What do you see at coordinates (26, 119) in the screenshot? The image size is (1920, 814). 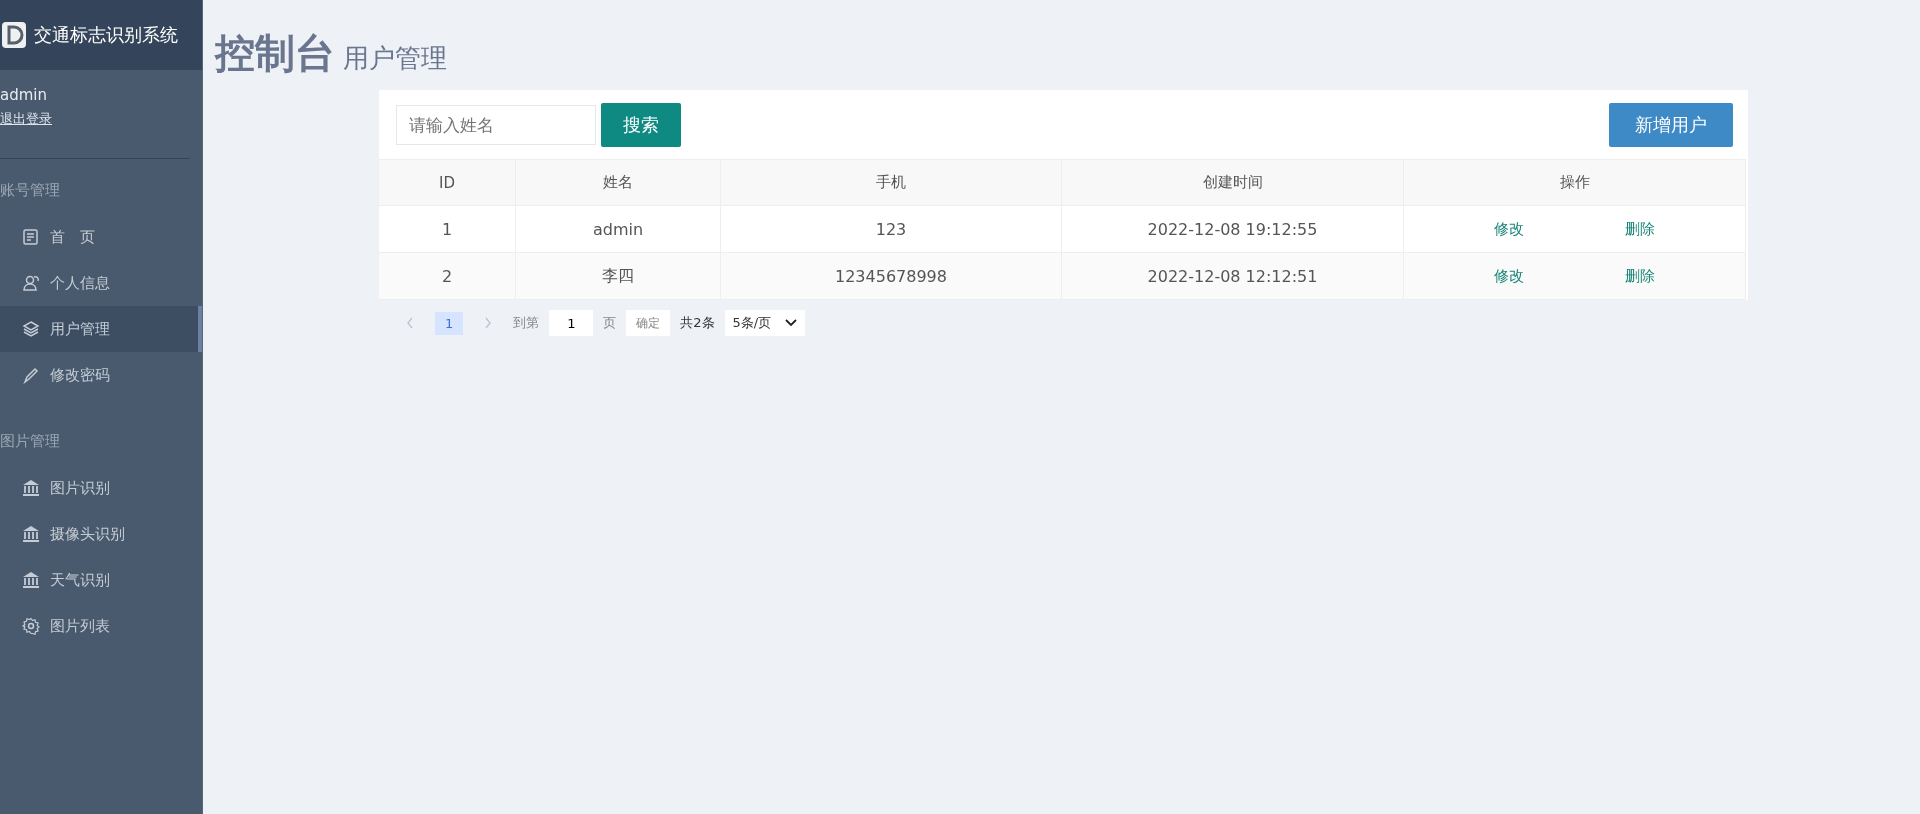 I see `logout-link: 退出登录` at bounding box center [26, 119].